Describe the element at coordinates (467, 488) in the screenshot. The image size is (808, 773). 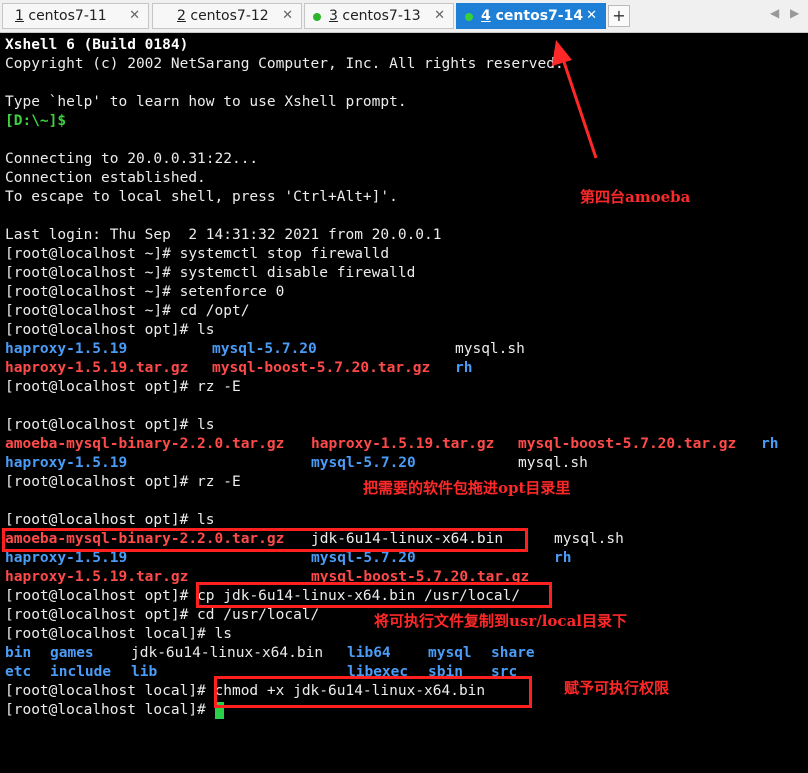
I see `annotation-drag-packages: 把需要的软件包拖进opt目录里` at that location.